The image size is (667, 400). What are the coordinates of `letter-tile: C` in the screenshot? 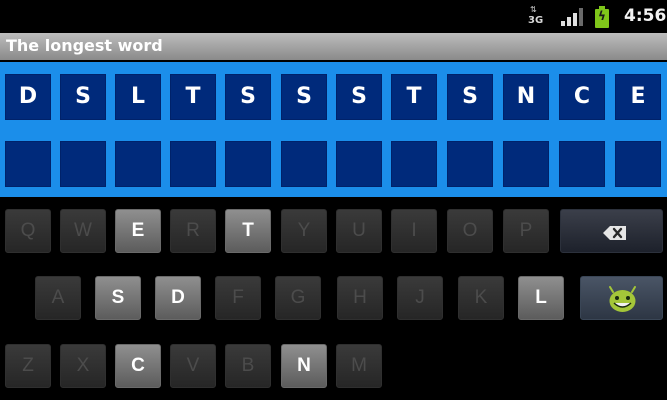 It's located at (582, 97).